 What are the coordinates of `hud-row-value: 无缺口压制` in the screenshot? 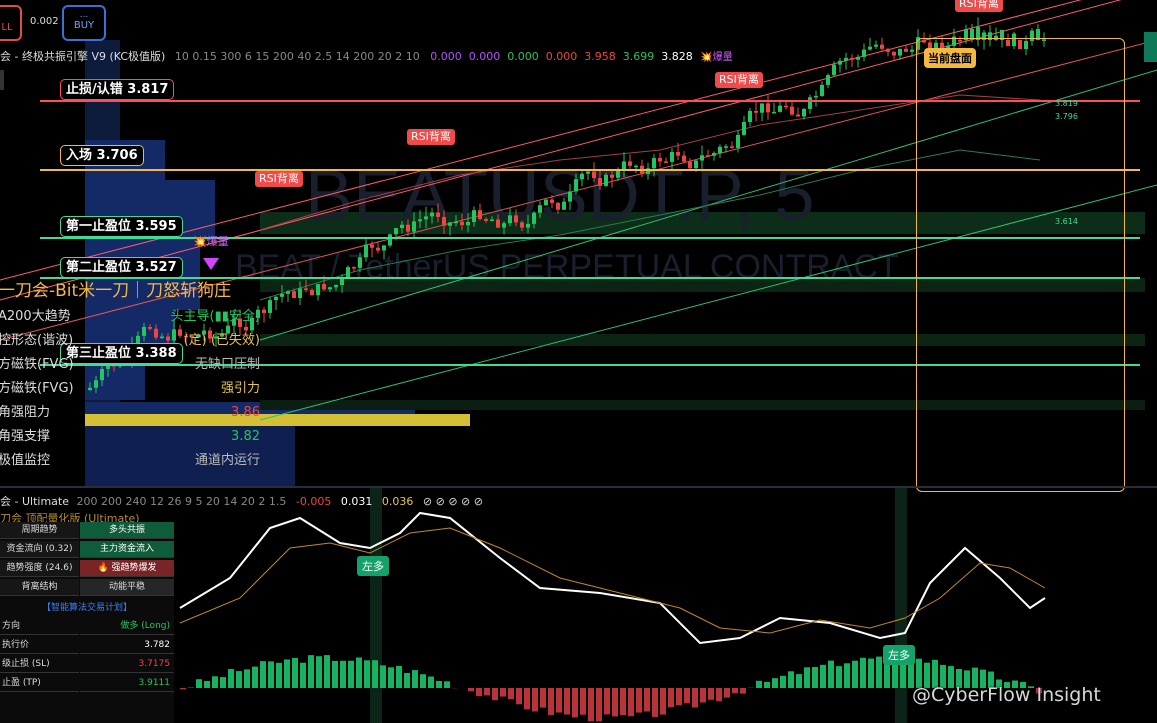 It's located at (227, 364).